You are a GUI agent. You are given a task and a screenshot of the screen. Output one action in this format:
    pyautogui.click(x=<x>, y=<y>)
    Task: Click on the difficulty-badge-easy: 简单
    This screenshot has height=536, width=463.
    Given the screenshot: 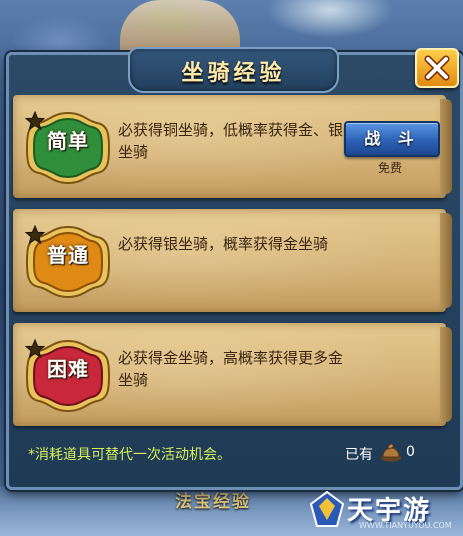 What is the action you would take?
    pyautogui.click(x=68, y=148)
    